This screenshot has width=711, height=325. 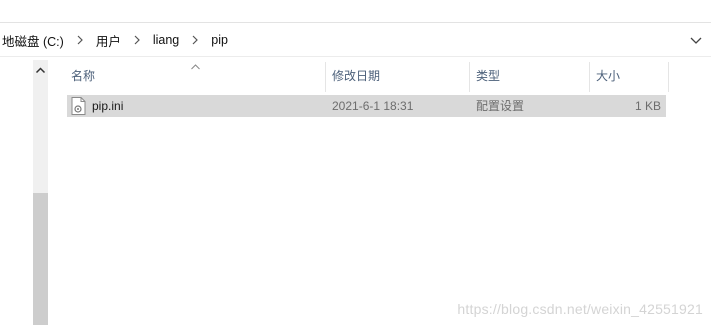 What do you see at coordinates (696, 40) in the screenshot?
I see `chevron-down-icon` at bounding box center [696, 40].